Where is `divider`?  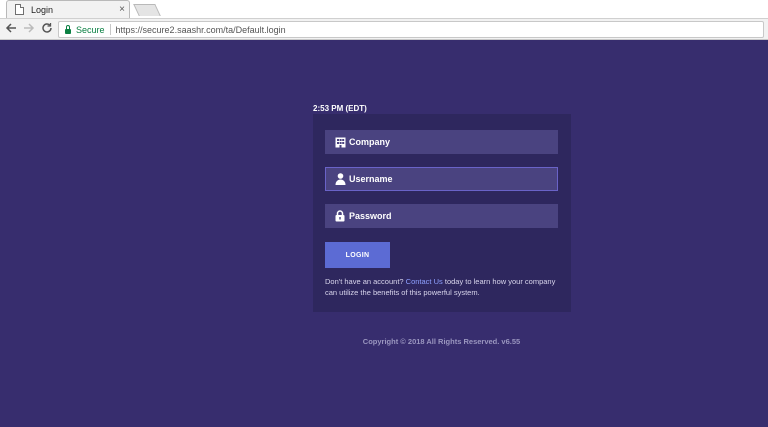
divider is located at coordinates (110, 29).